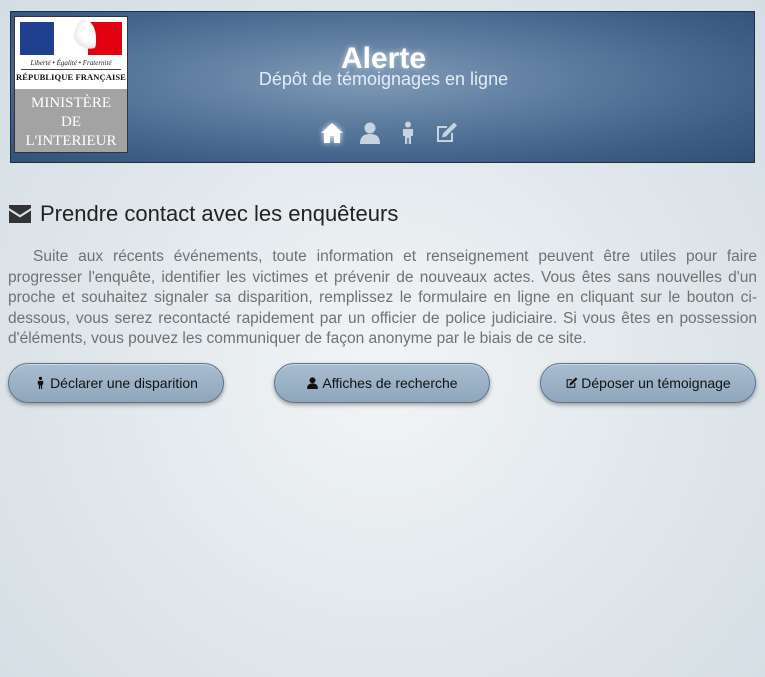  I want to click on section-title: Prendre contact avec les enquêteurs, so click(219, 213).